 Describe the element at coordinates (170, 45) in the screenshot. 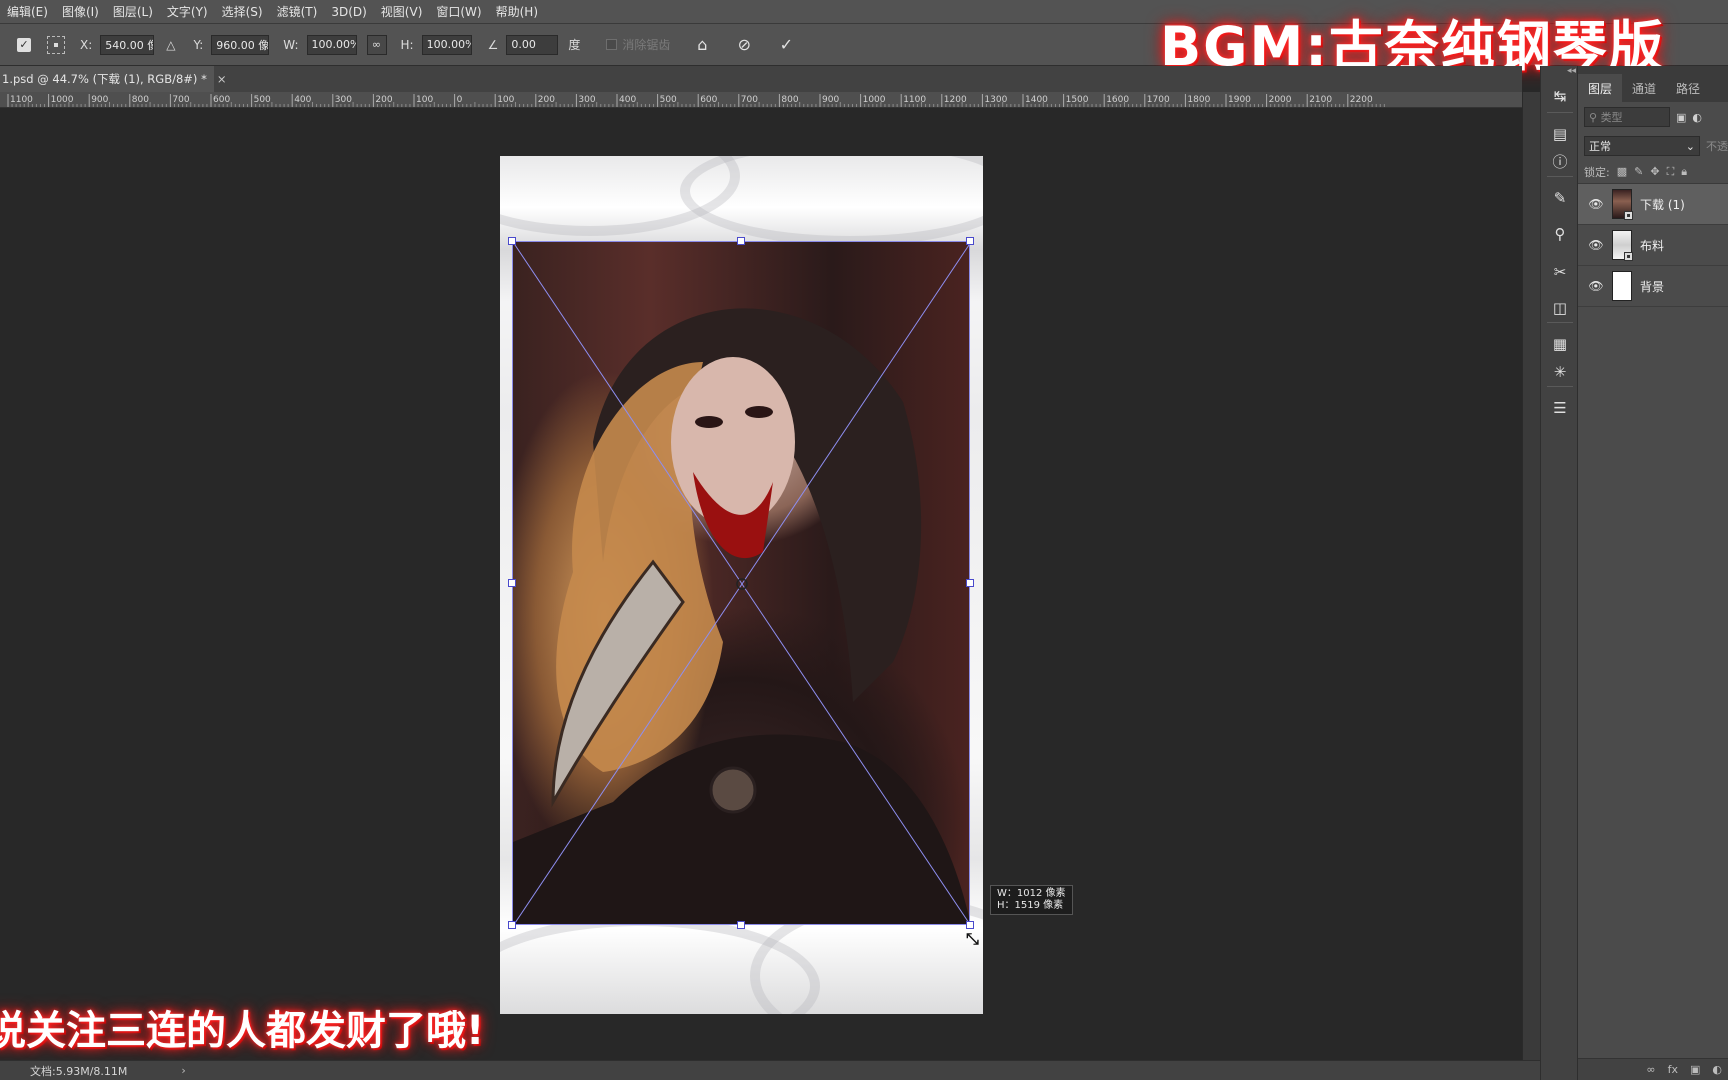

I see `delta-icon: △` at that location.